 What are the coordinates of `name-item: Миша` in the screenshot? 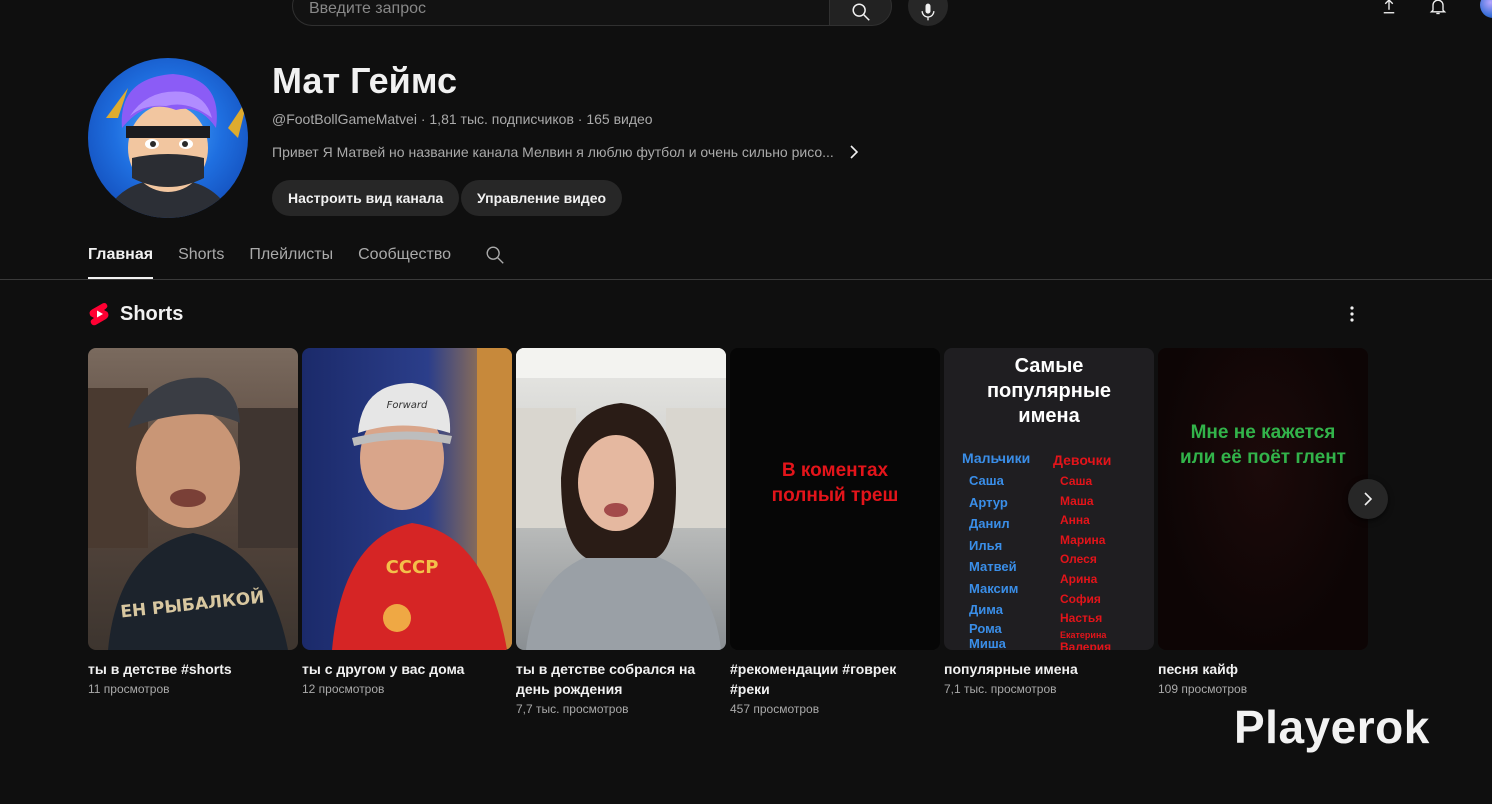 It's located at (987, 642).